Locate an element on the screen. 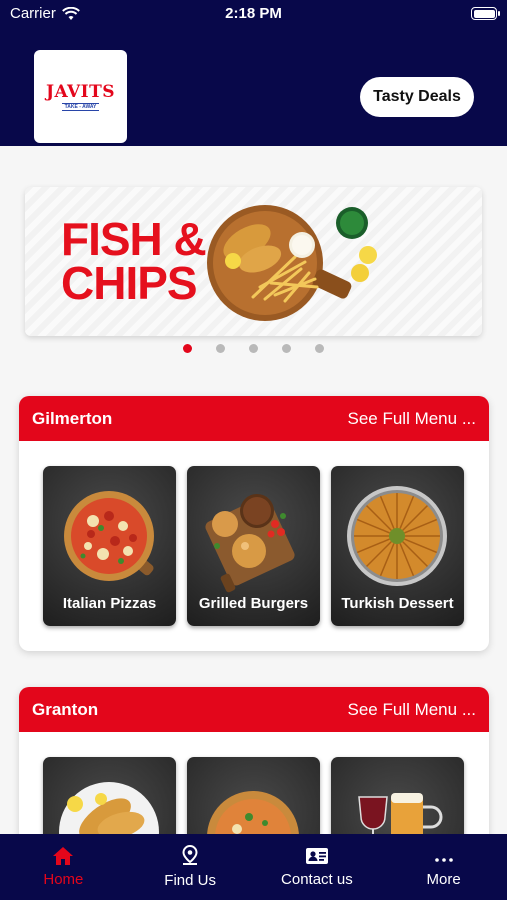 This screenshot has width=507, height=900. carousel-indicator is located at coordinates (253, 348).